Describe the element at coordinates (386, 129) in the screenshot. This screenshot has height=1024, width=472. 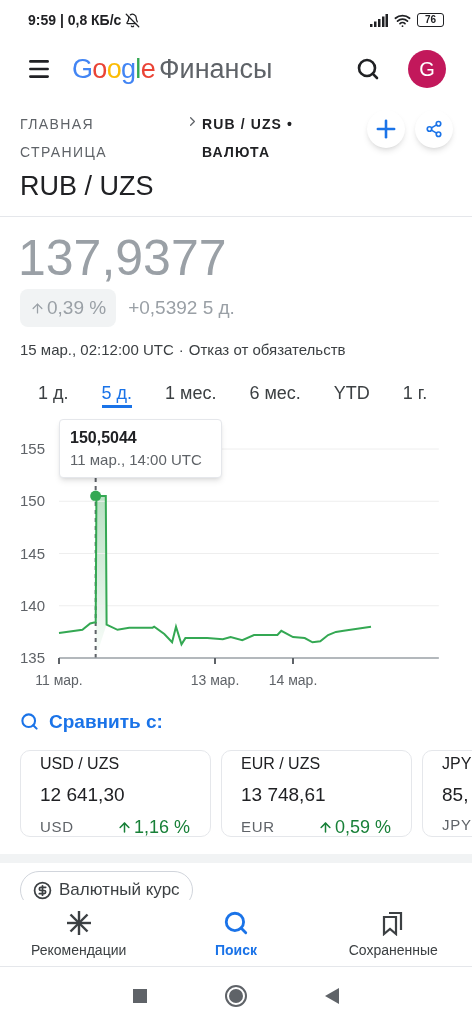
I see `add-button` at that location.